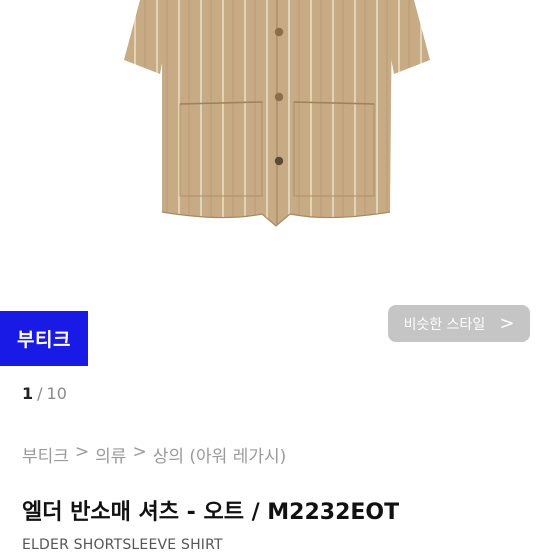 Image resolution: width=554 pixels, height=554 pixels. I want to click on breadcrumb: 부티크 > 의류 > 상의 (아워 레가시), so click(154, 454).